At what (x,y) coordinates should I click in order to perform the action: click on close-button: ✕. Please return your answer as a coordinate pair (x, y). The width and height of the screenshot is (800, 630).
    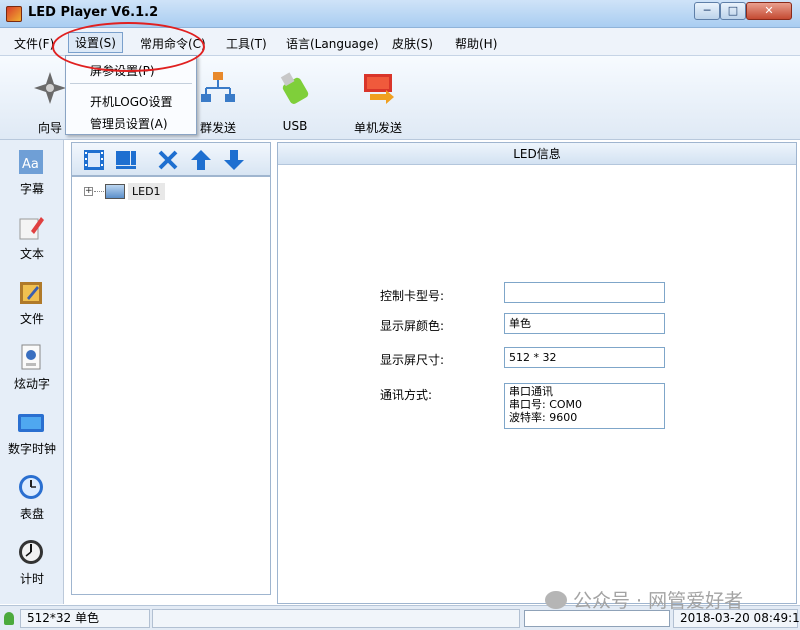
    Looking at the image, I should click on (769, 11).